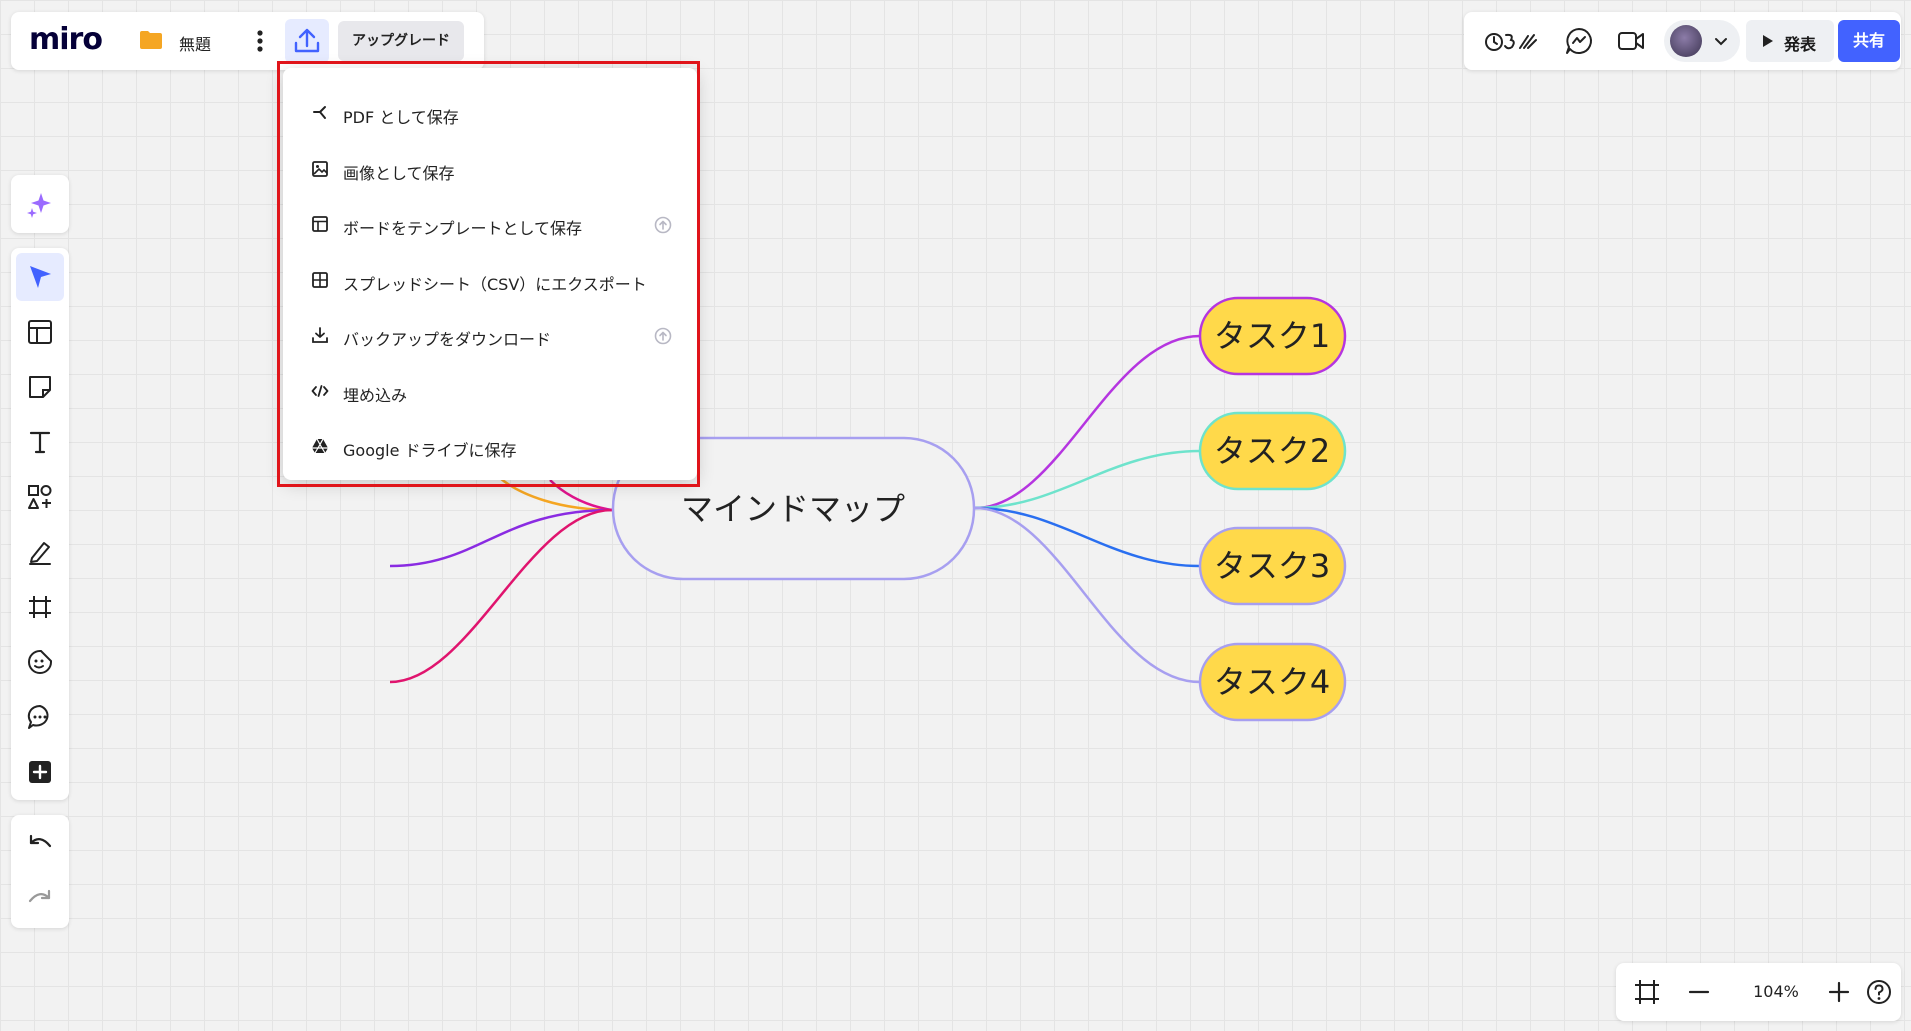 This screenshot has width=1911, height=1031. Describe the element at coordinates (195, 43) in the screenshot. I see `board-title: 無題` at that location.